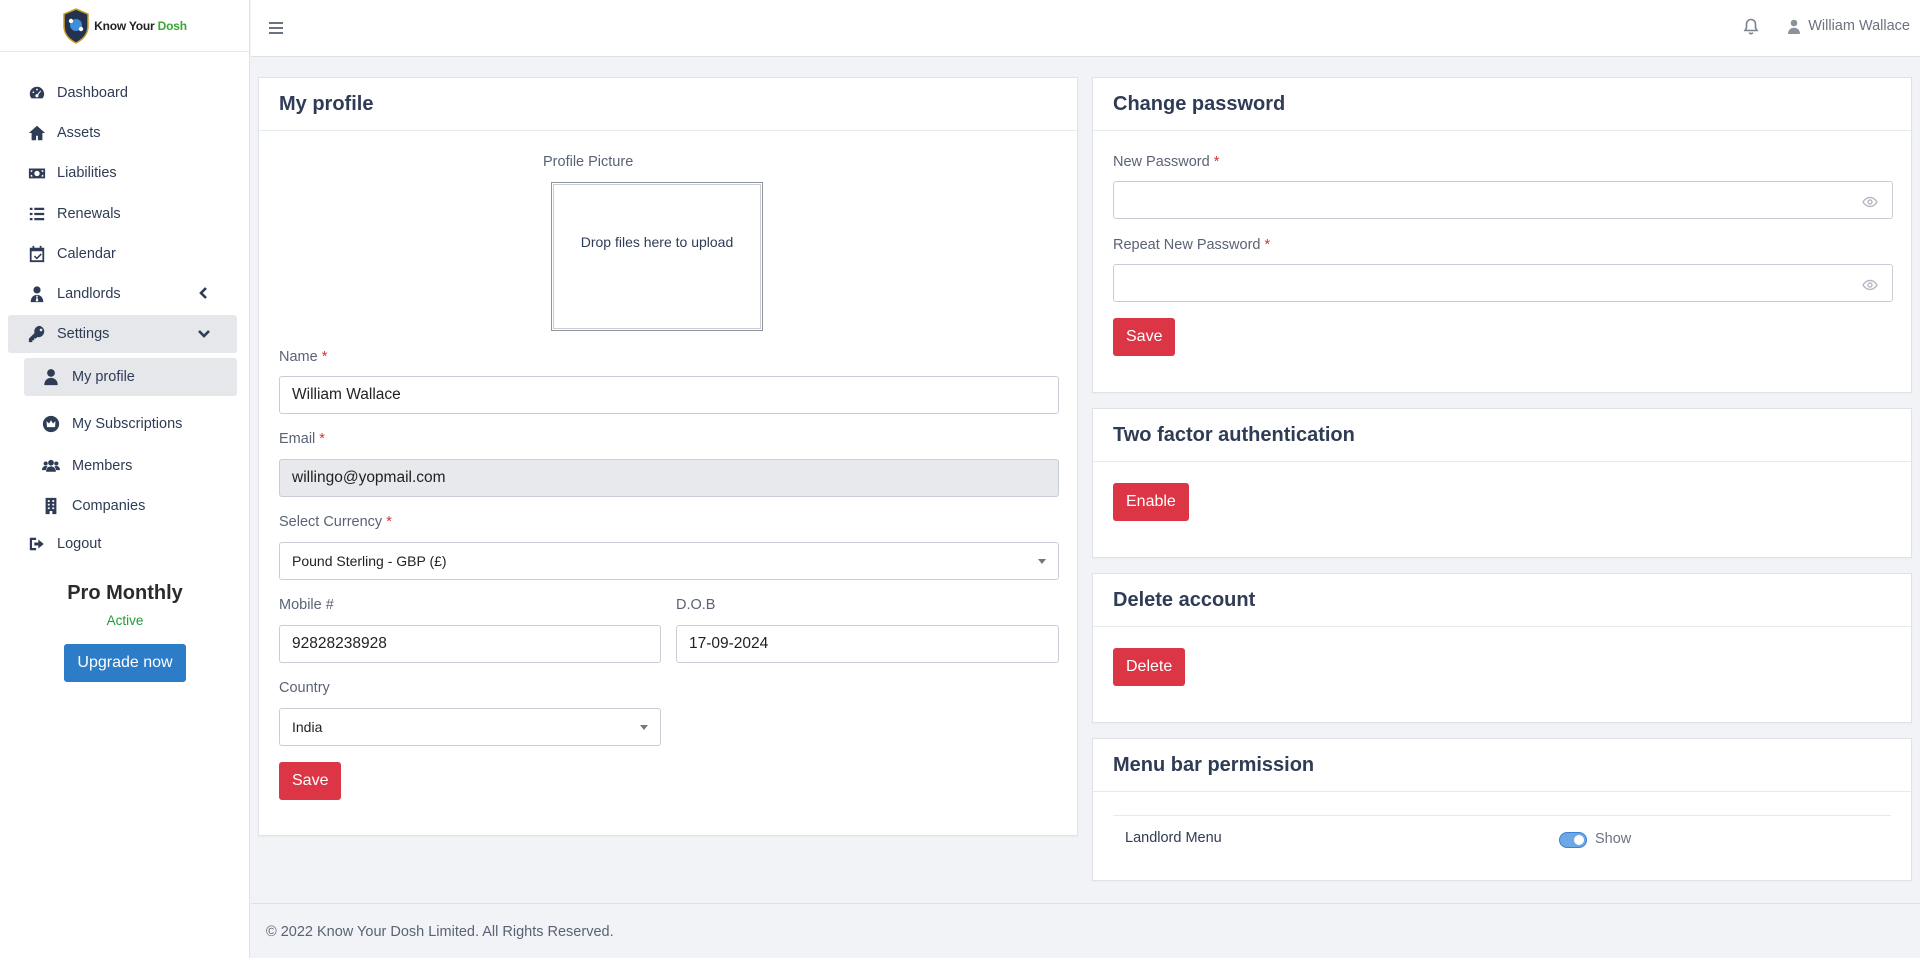  I want to click on sidebar-item-liabilities: Liabilities, so click(122, 173).